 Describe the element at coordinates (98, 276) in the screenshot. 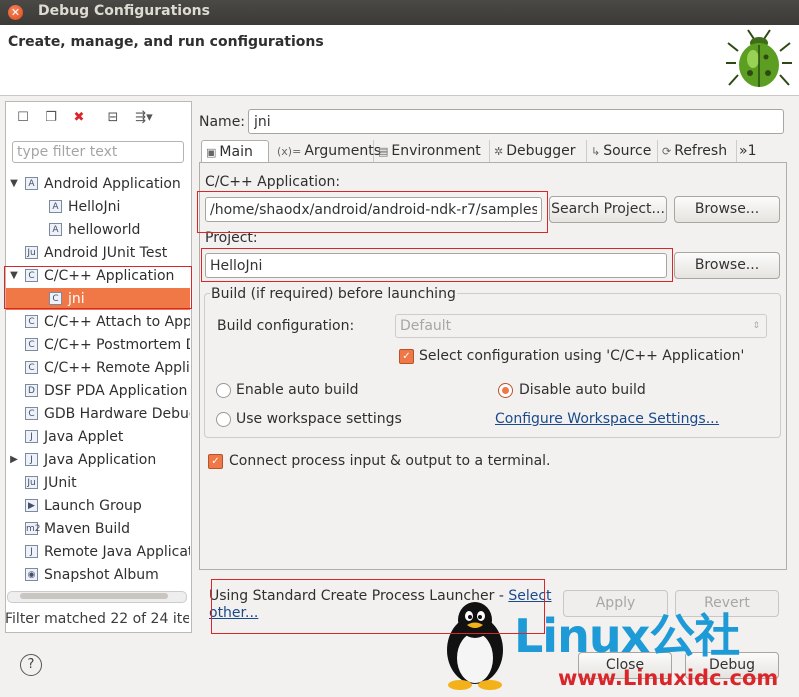

I see `tree-item: ▼ C C/C++ Application` at that location.